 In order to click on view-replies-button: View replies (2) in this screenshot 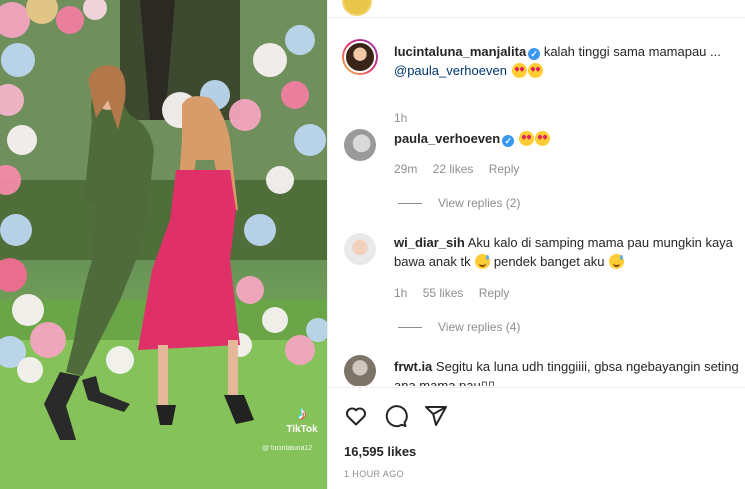, I will do `click(457, 203)`.